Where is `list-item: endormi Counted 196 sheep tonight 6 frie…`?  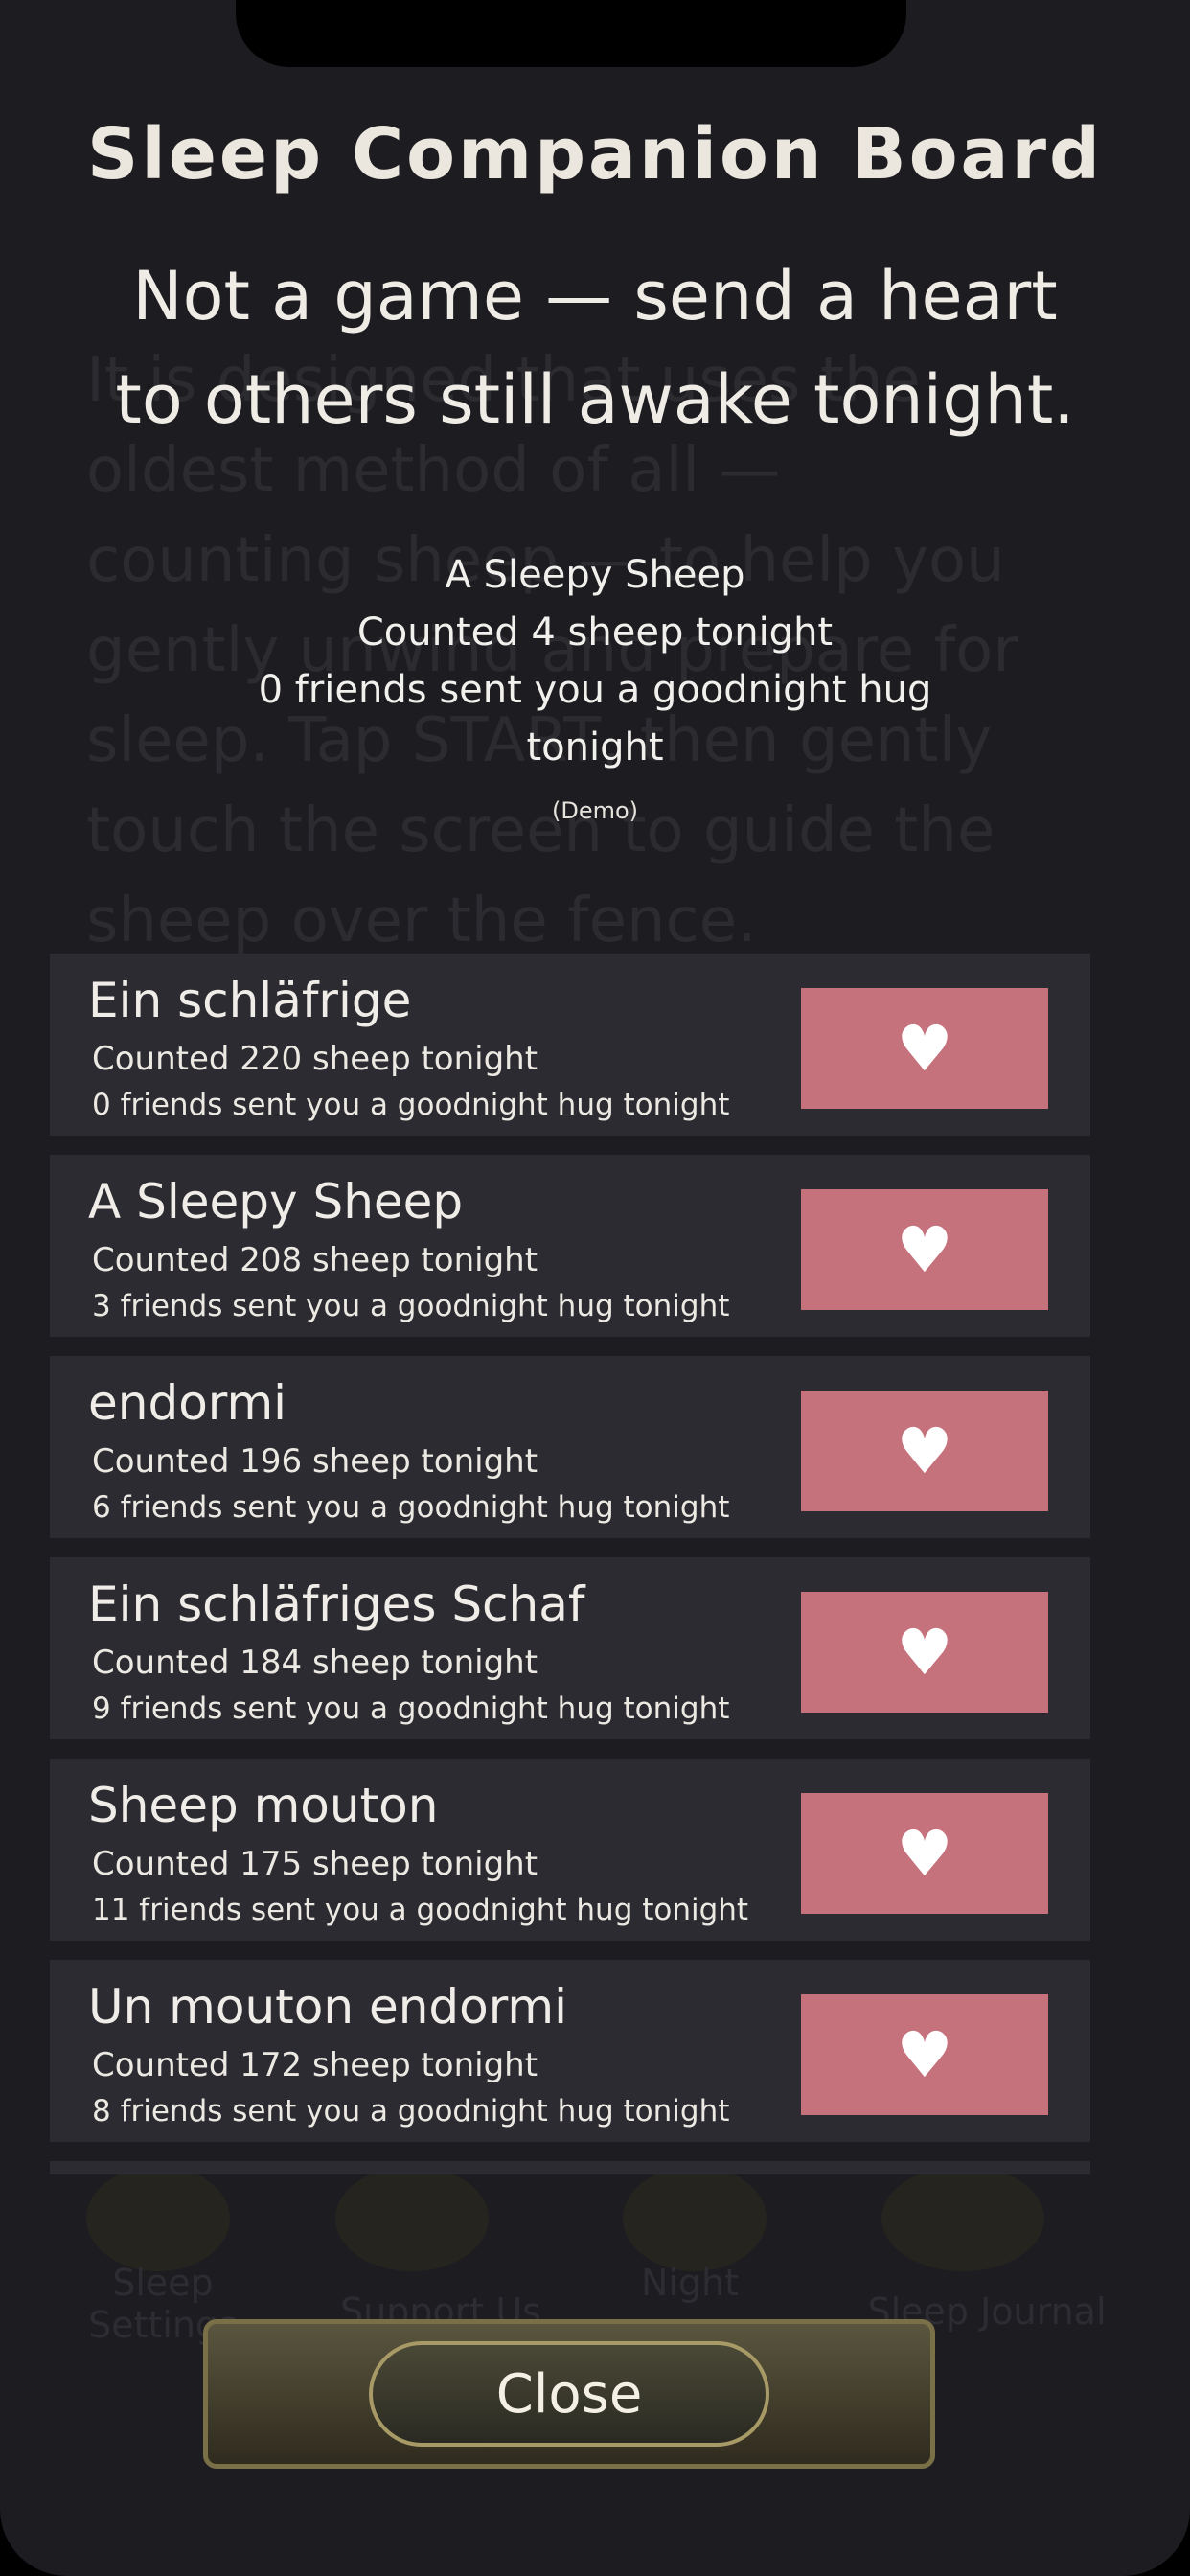 list-item: endormi Counted 196 sheep tonight 6 frie… is located at coordinates (570, 1447).